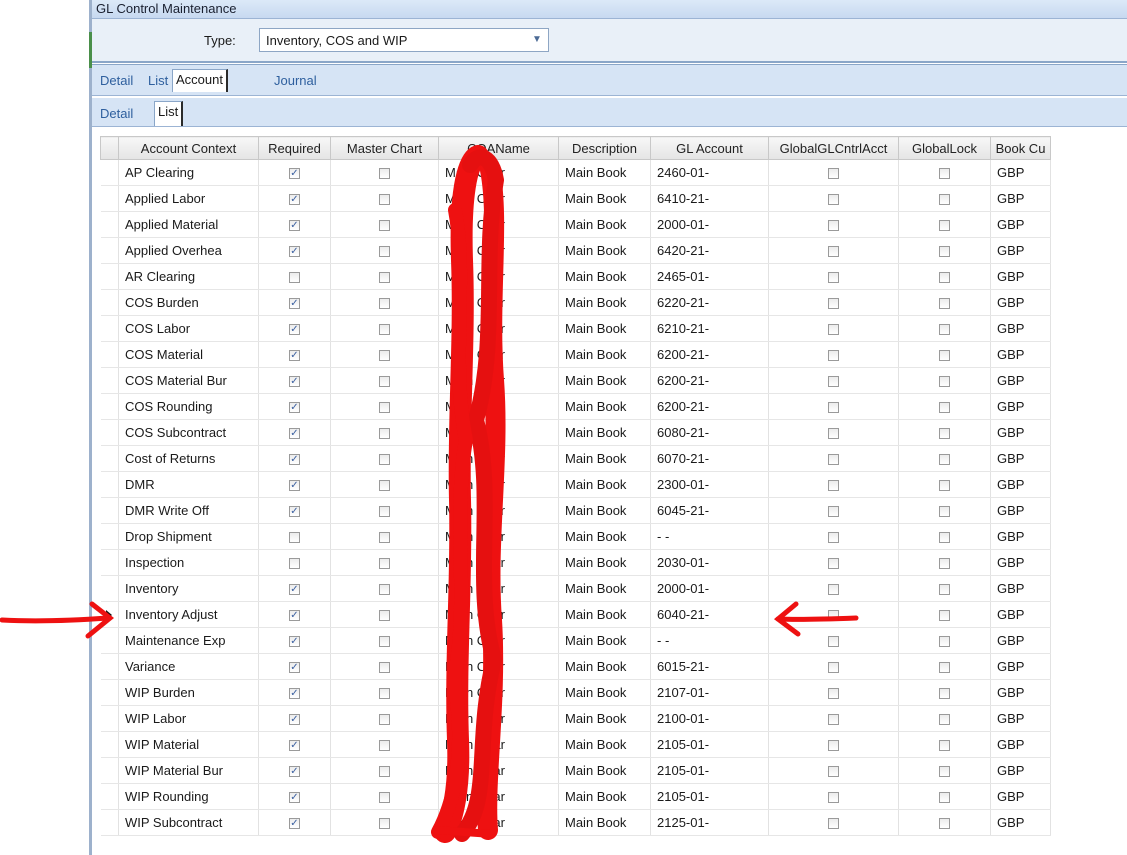 The width and height of the screenshot is (1127, 855). I want to click on table-row: WIP Labor ✓ Main Char Main Book 2100-01- GBP, so click(575, 718).